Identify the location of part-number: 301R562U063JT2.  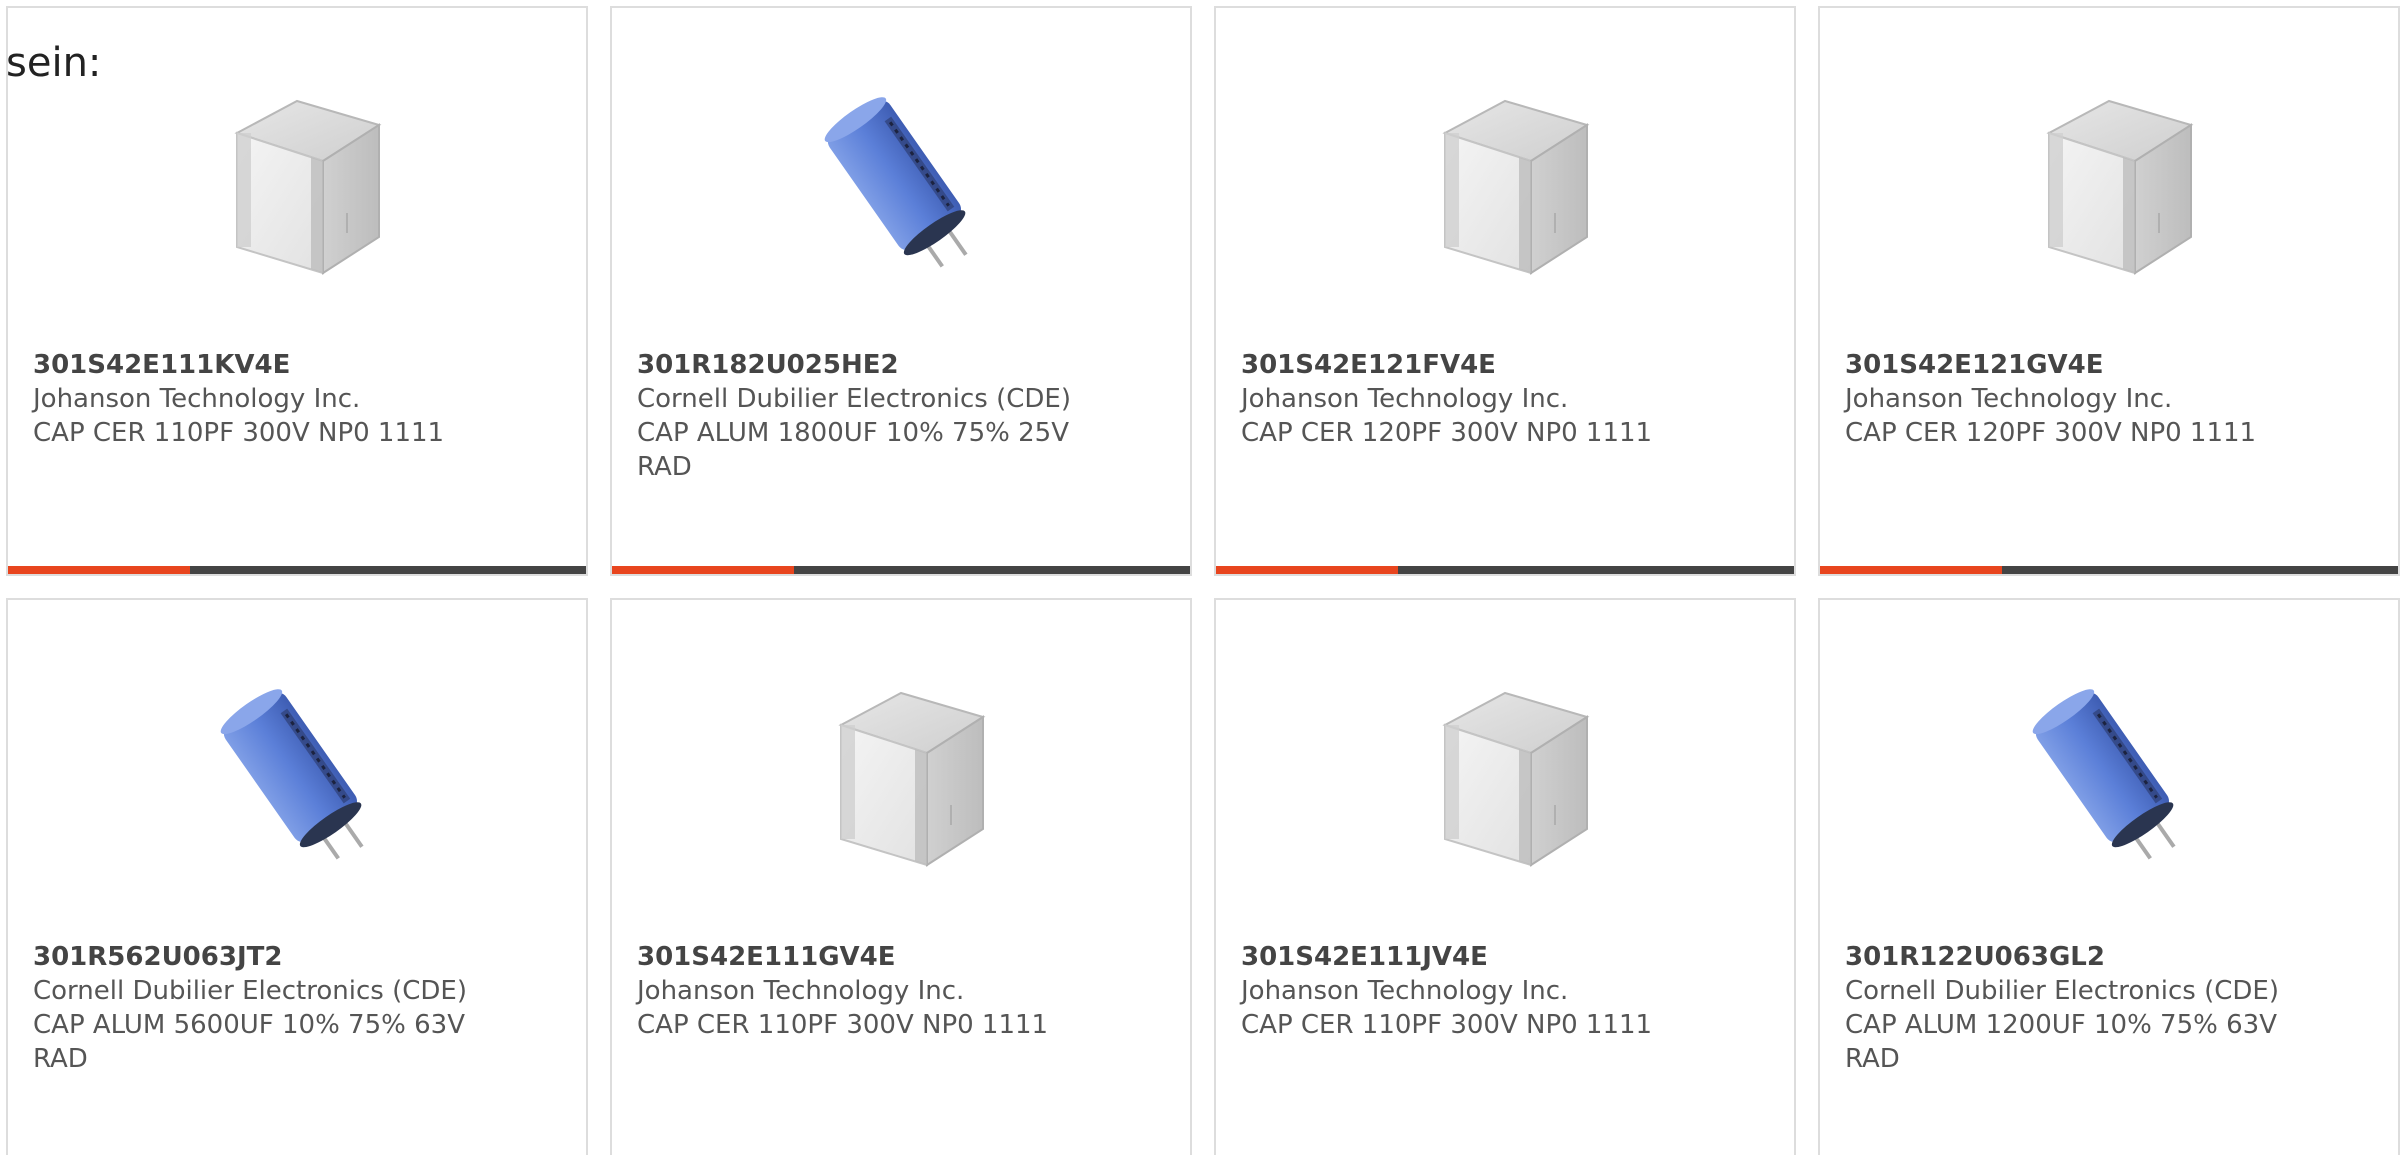
(299, 957).